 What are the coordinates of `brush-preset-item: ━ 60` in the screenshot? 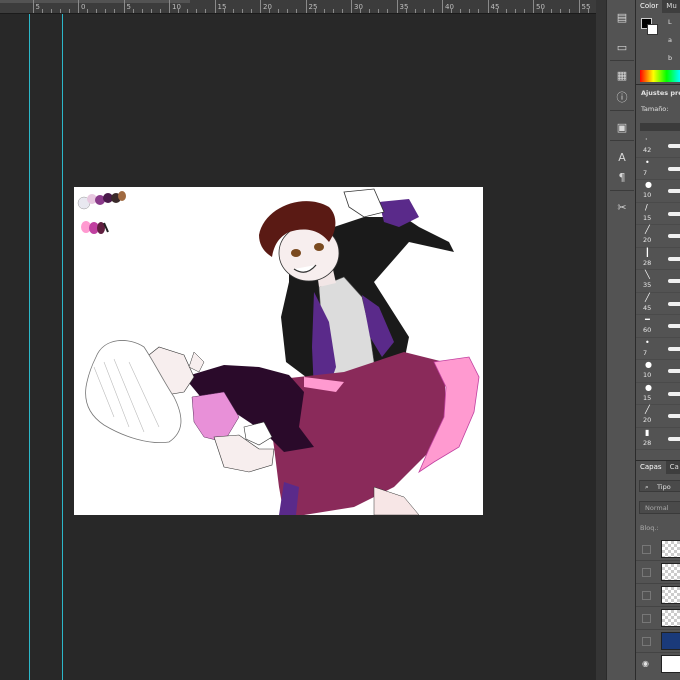 It's located at (658, 326).